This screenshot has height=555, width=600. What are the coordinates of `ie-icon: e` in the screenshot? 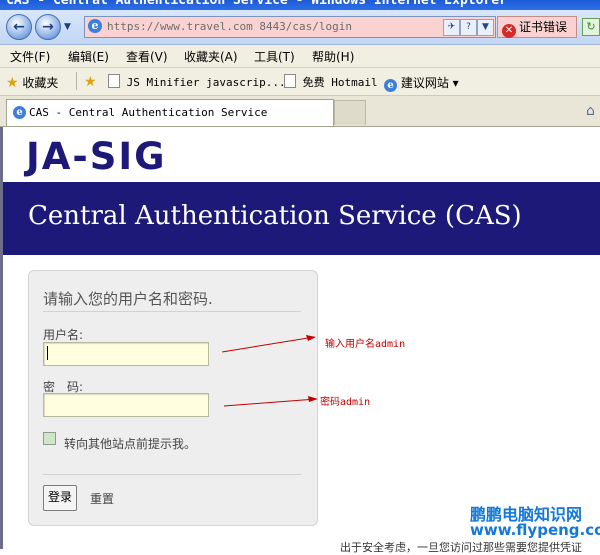 It's located at (390, 85).